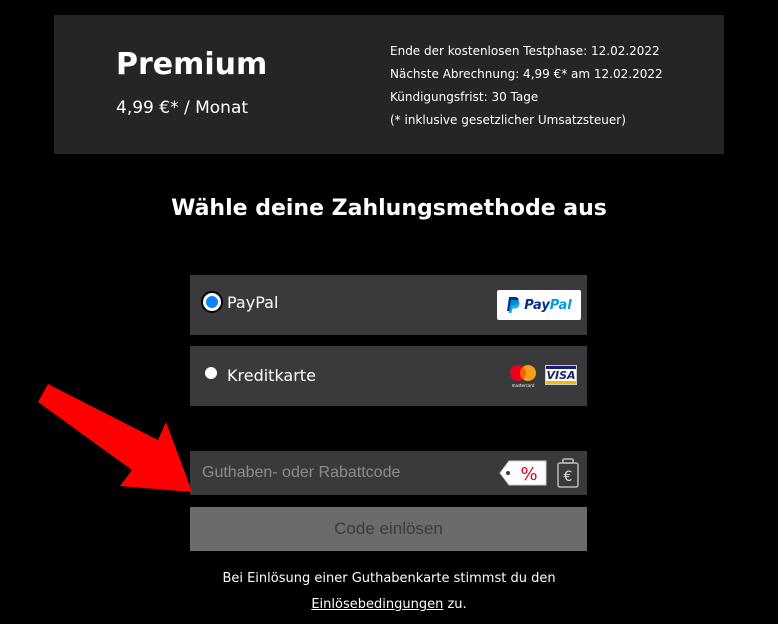 The width and height of the screenshot is (778, 624). What do you see at coordinates (271, 375) in the screenshot?
I see `creditcard-label: Kreditkarte` at bounding box center [271, 375].